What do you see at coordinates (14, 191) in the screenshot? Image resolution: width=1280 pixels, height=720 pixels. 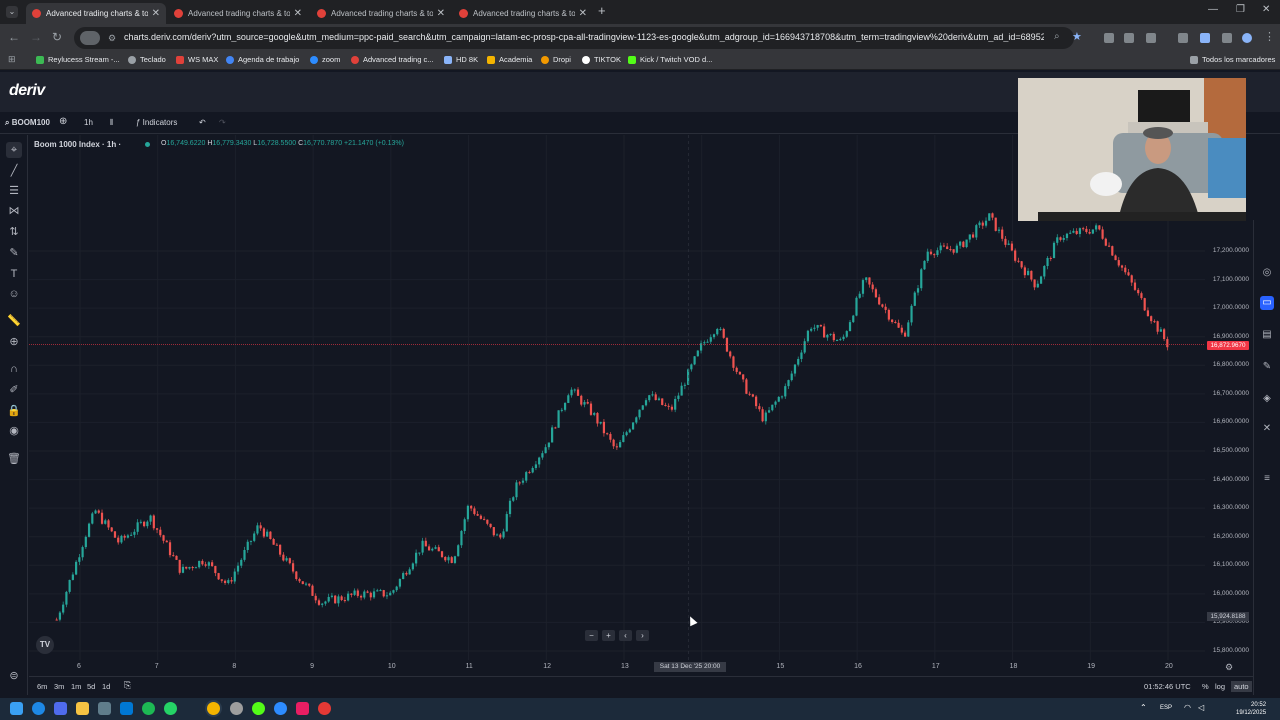 I see `fib-tool-icon: ☰` at bounding box center [14, 191].